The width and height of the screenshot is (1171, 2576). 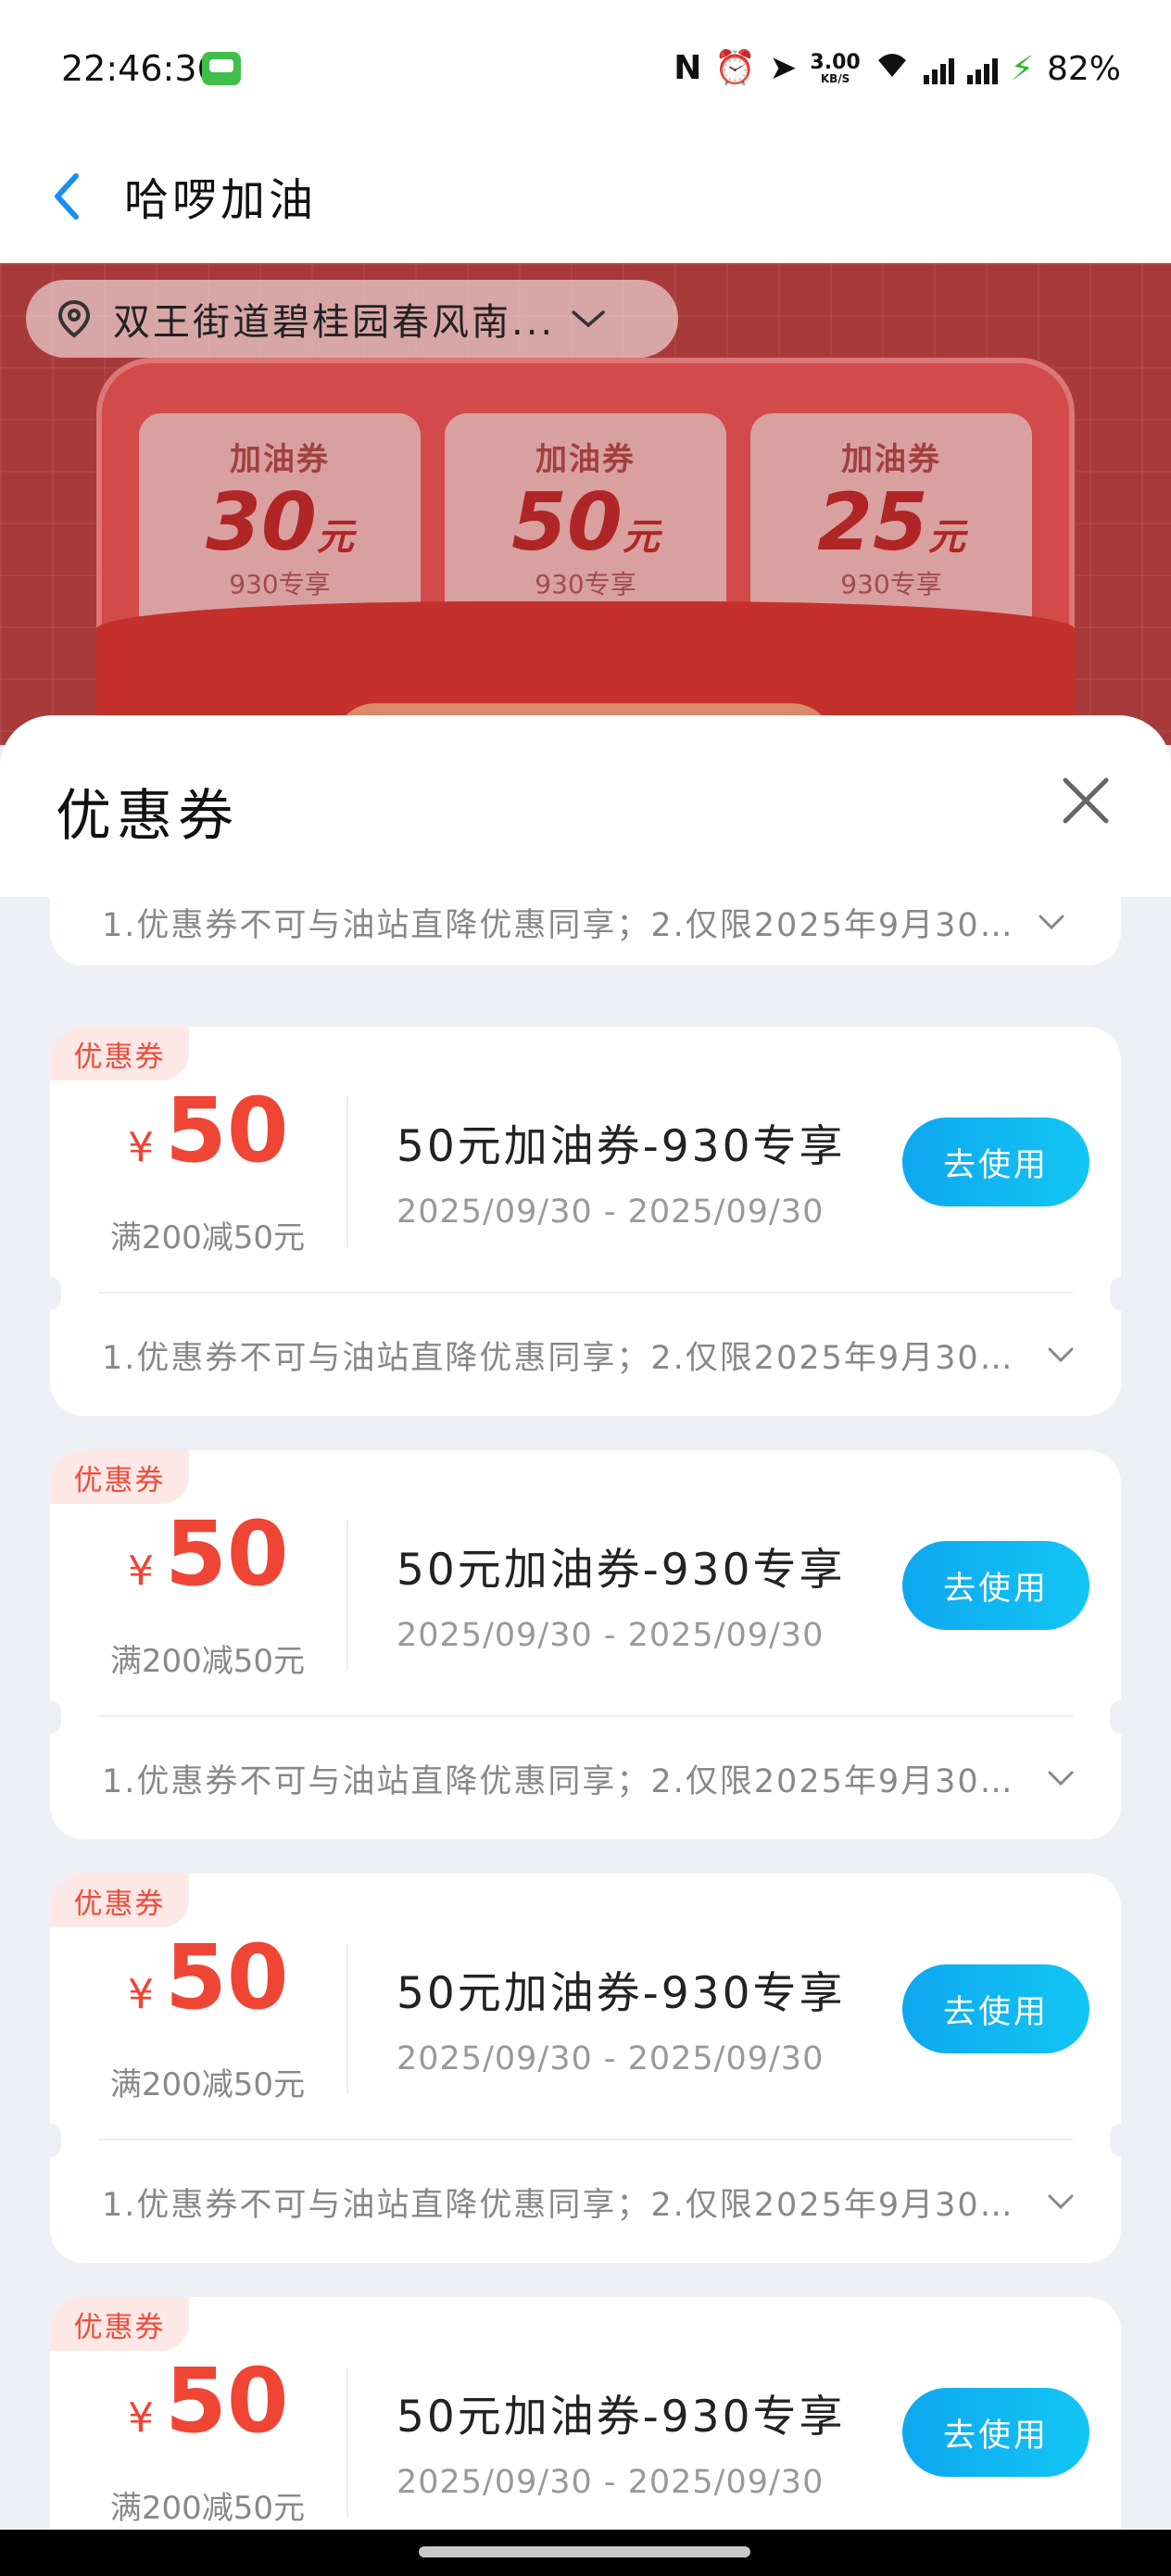 What do you see at coordinates (567, 522) in the screenshot?
I see `ticket-amount-value: 50` at bounding box center [567, 522].